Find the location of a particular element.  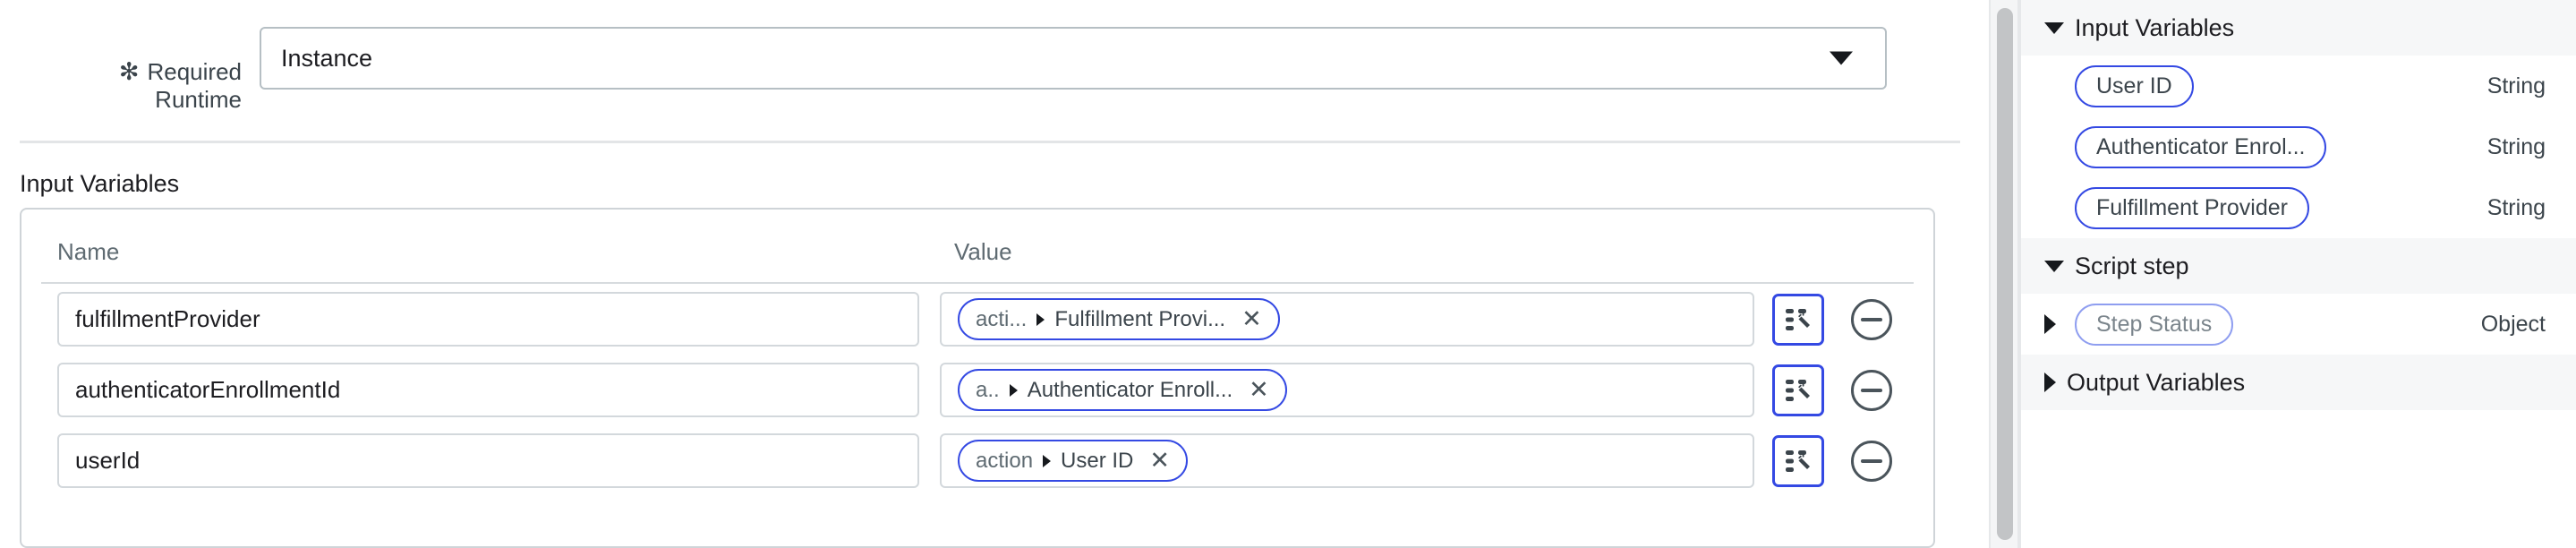

required-runtime-row: ✻ Required Runtime Instance is located at coordinates (962, 71).